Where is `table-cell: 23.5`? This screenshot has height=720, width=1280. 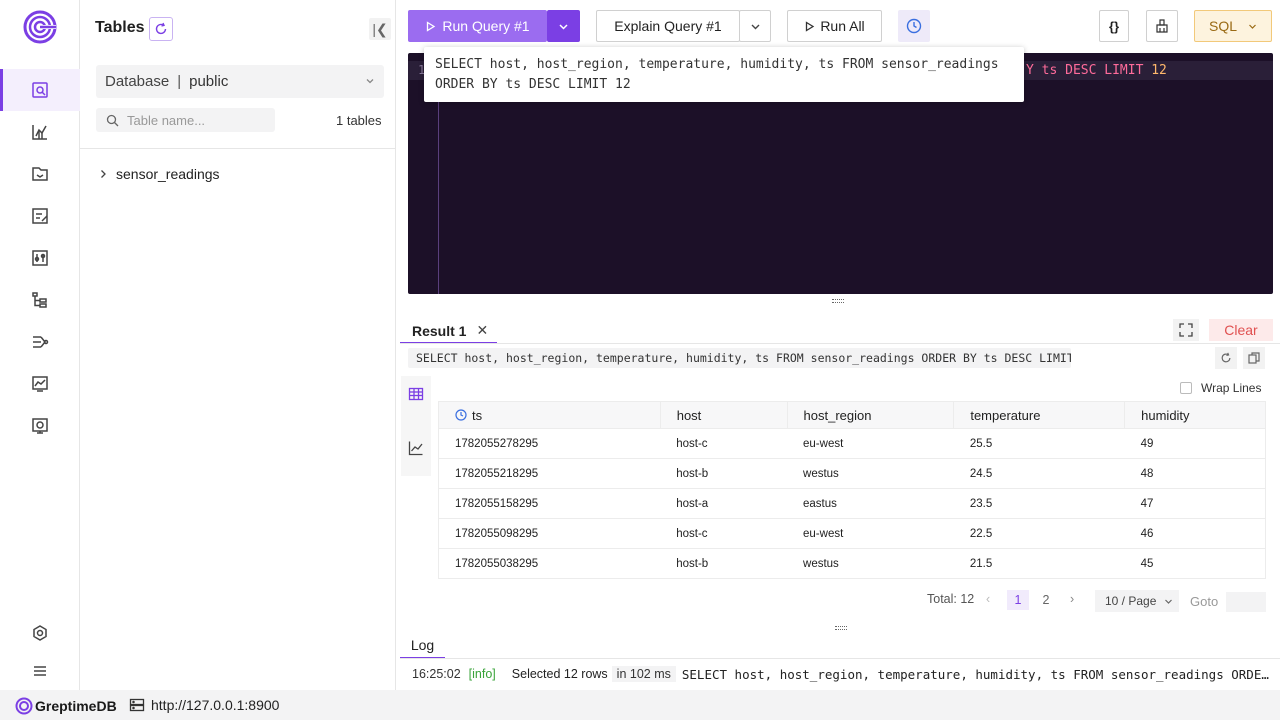
table-cell: 23.5 is located at coordinates (1039, 503).